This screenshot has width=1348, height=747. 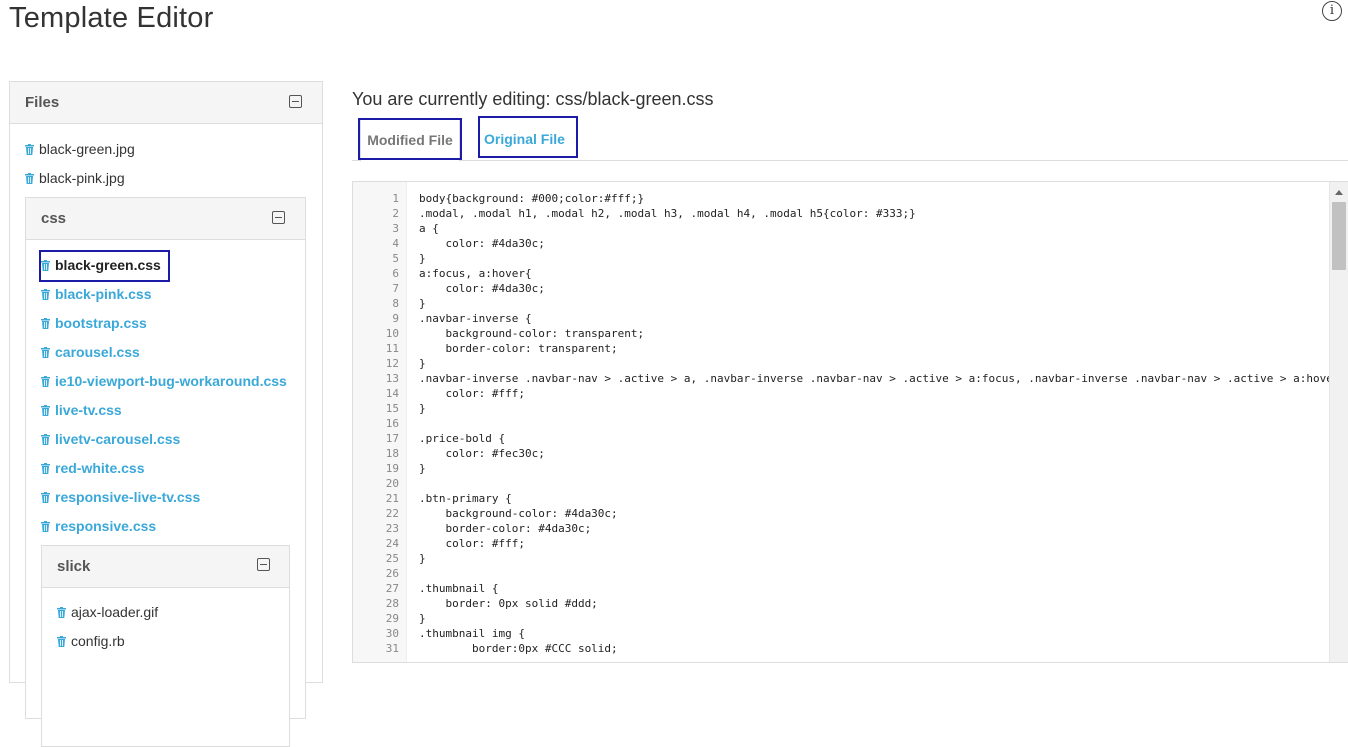 I want to click on line-number: 29, so click(x=392, y=618).